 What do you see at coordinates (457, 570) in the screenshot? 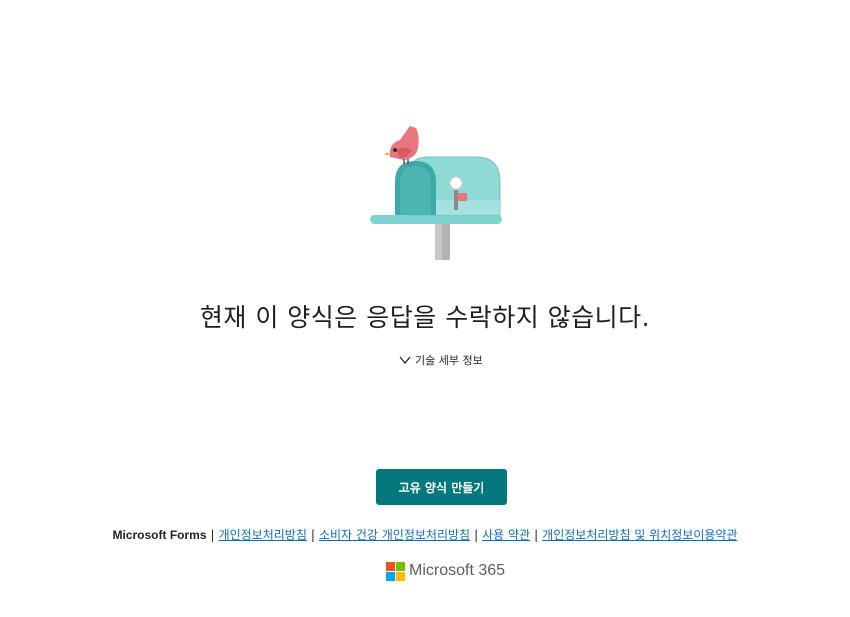
I see `product-name: Microsoft 365` at bounding box center [457, 570].